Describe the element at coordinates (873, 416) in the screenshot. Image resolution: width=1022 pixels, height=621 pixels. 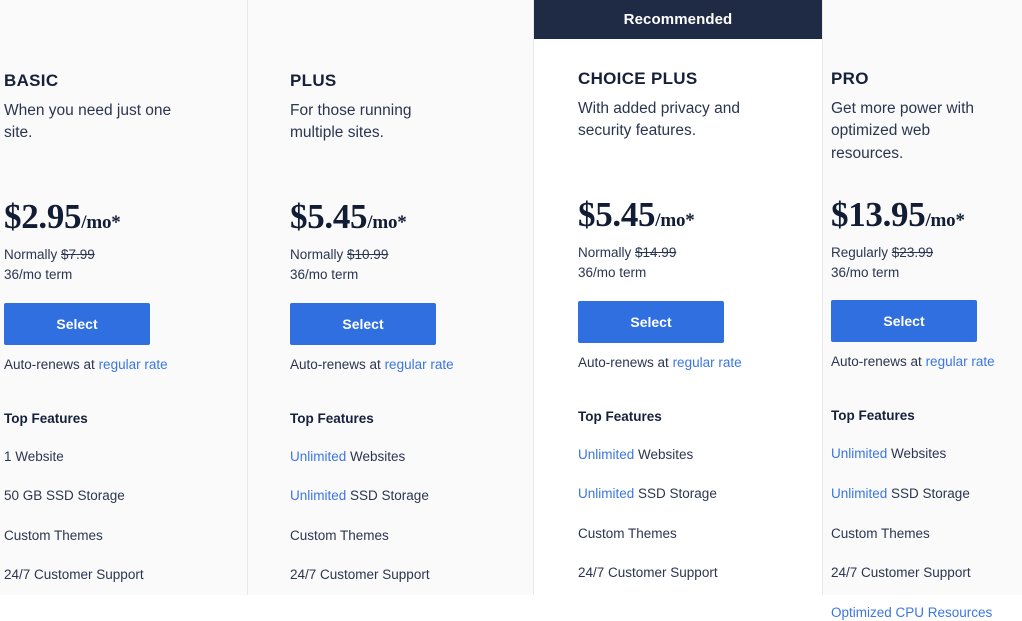
I see `features-title-pro: Top Features` at that location.